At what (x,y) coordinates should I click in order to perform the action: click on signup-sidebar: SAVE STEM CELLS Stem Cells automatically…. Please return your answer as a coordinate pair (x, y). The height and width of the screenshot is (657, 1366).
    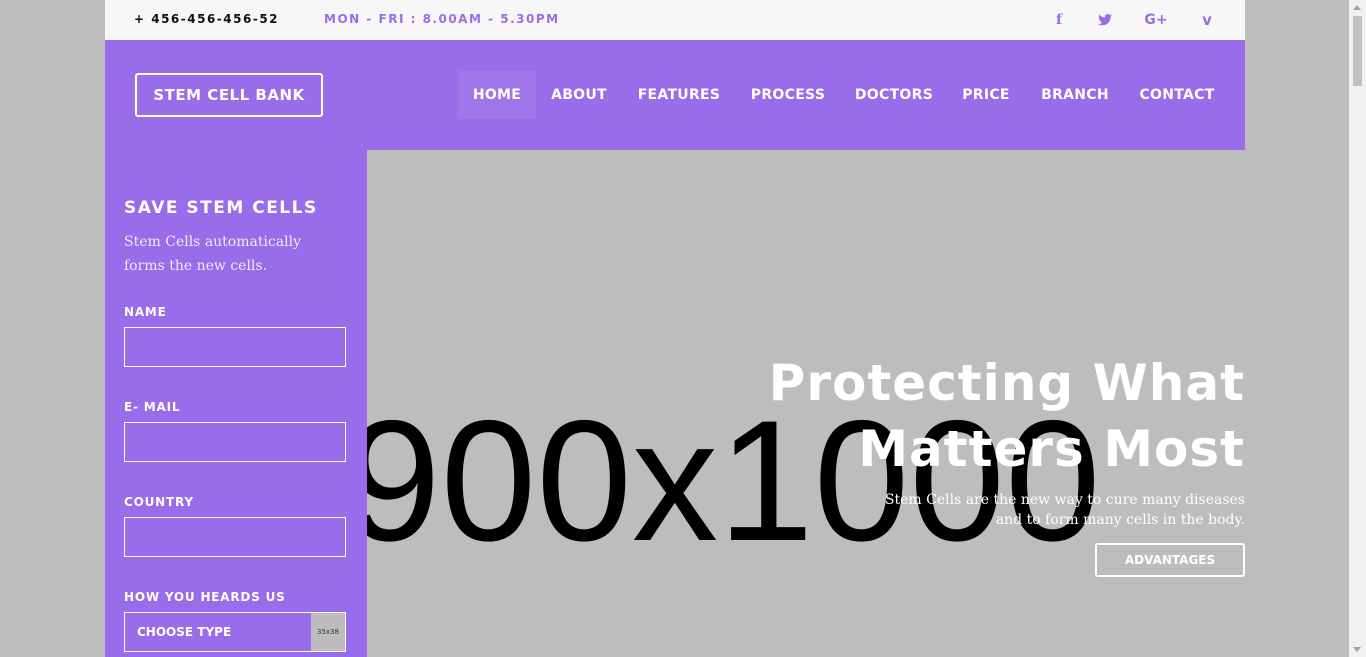
    Looking at the image, I should click on (236, 403).